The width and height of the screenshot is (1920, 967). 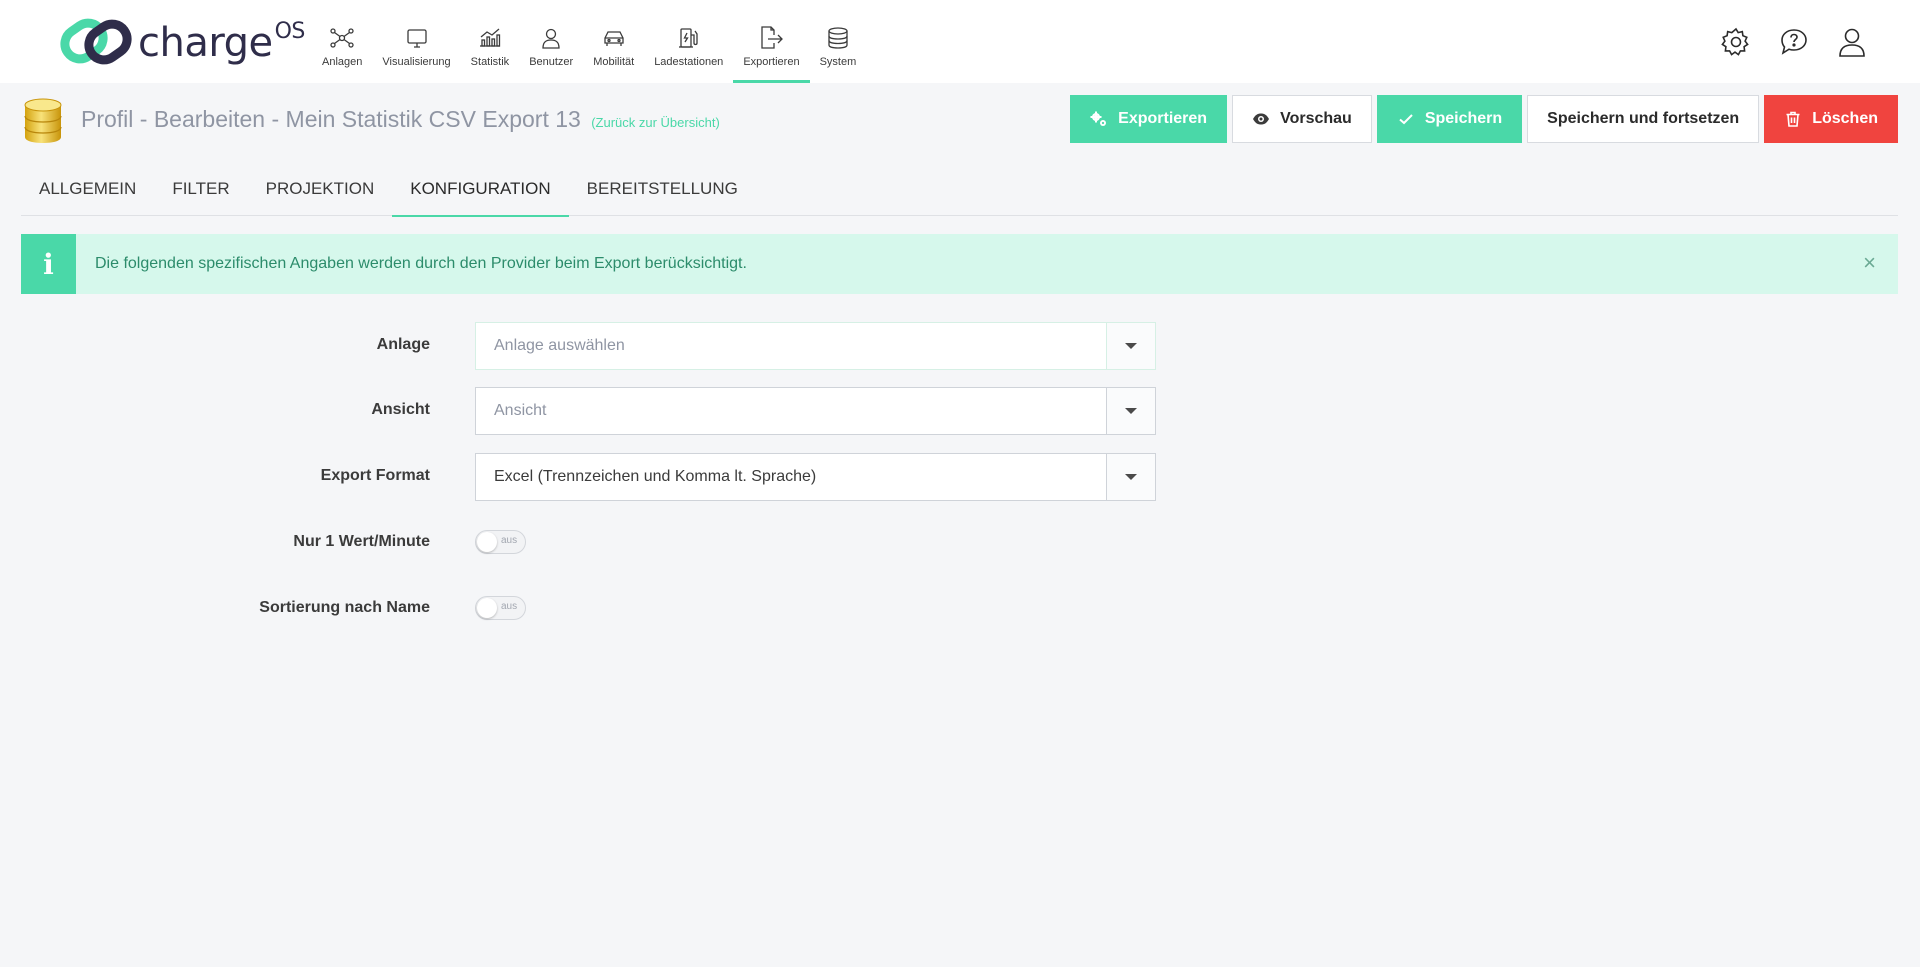 What do you see at coordinates (490, 37) in the screenshot?
I see `bar-chart-icon` at bounding box center [490, 37].